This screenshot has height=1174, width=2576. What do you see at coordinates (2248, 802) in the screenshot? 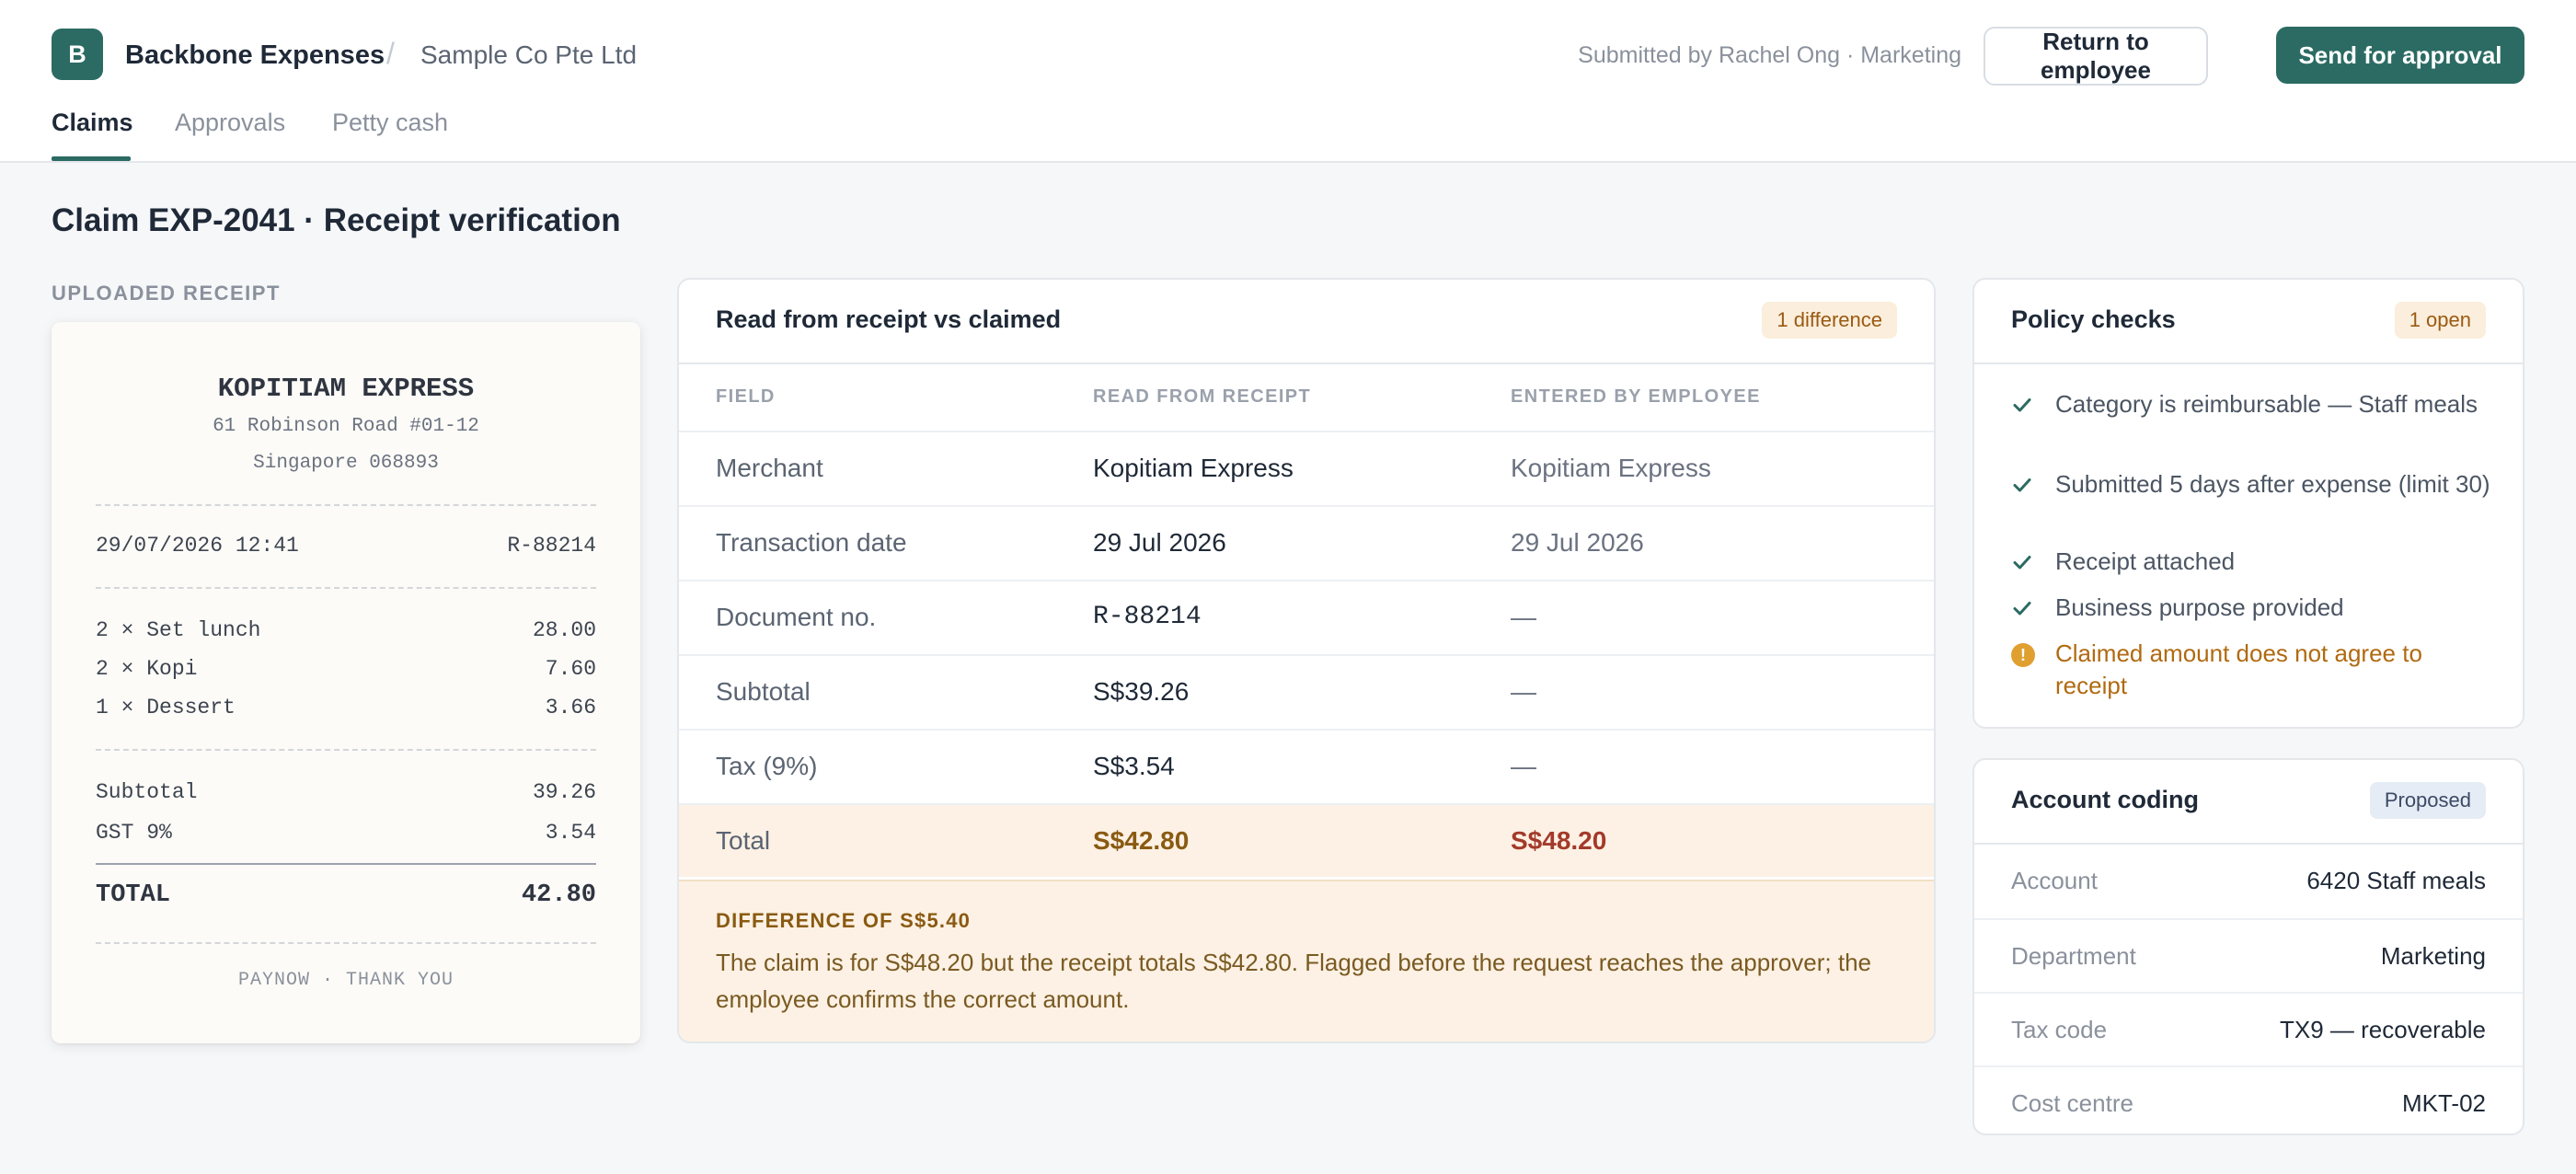
I see `coding-card-header: Account coding Proposed` at bounding box center [2248, 802].